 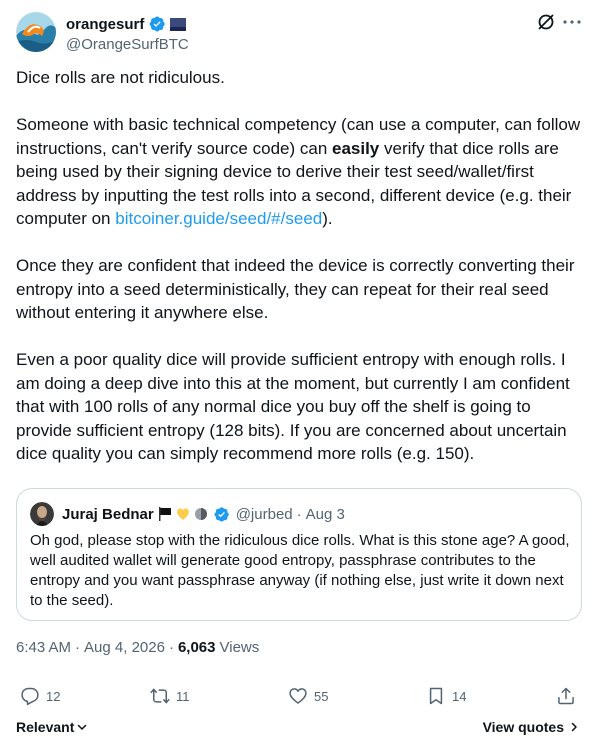 What do you see at coordinates (45, 727) in the screenshot?
I see `sort-label: Relevant` at bounding box center [45, 727].